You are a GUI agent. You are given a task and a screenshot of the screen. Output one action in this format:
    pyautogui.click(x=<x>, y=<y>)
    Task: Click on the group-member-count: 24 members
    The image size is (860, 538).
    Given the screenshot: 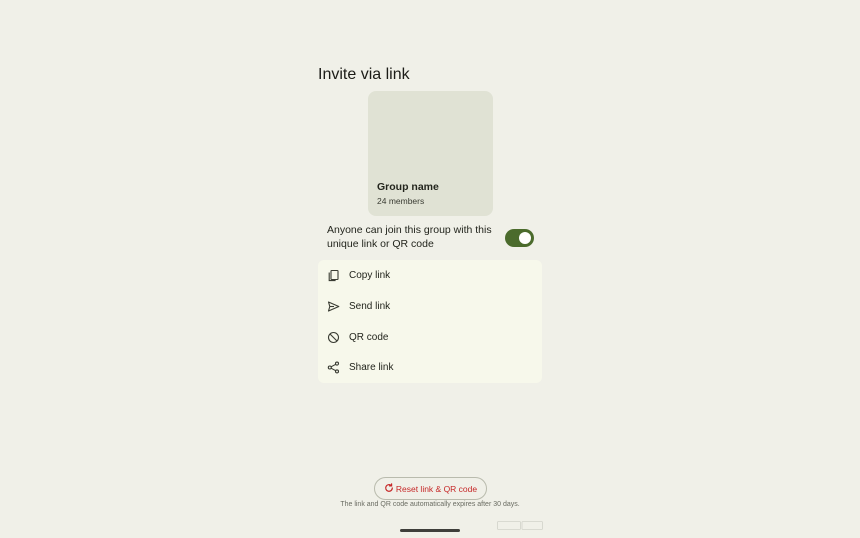 What is the action you would take?
    pyautogui.click(x=401, y=201)
    